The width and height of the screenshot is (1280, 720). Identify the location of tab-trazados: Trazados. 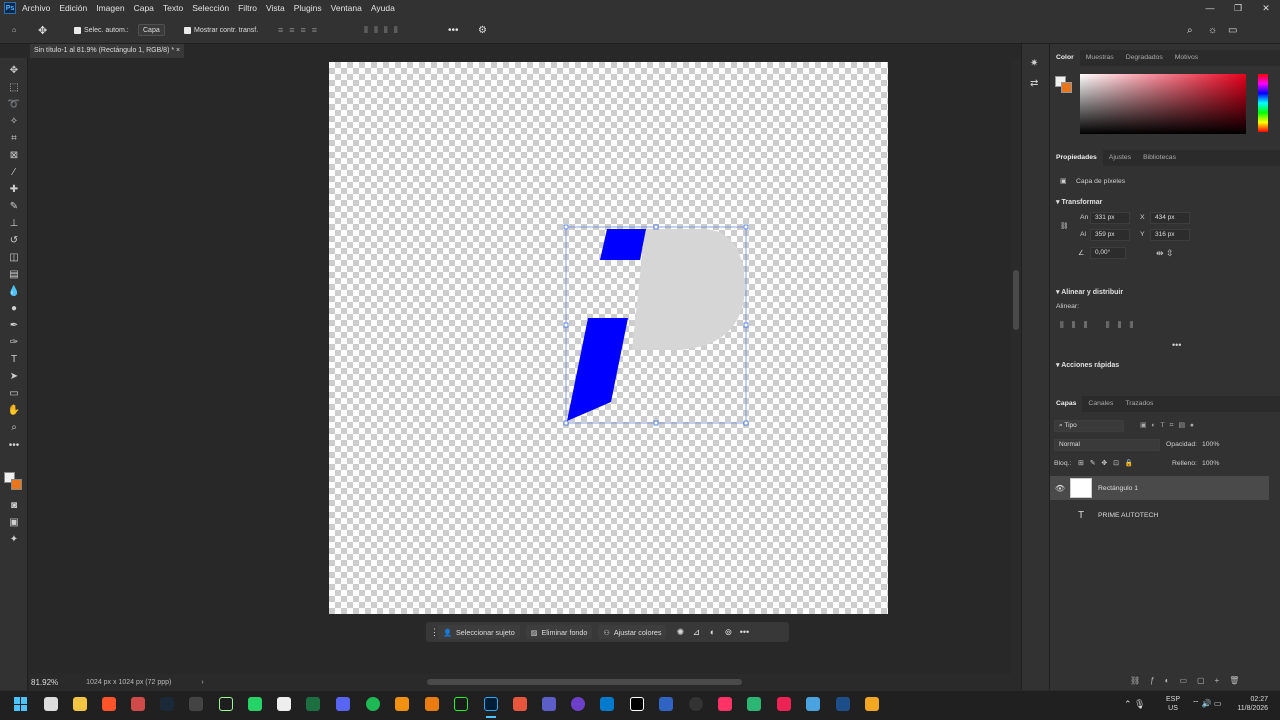
(1139, 404).